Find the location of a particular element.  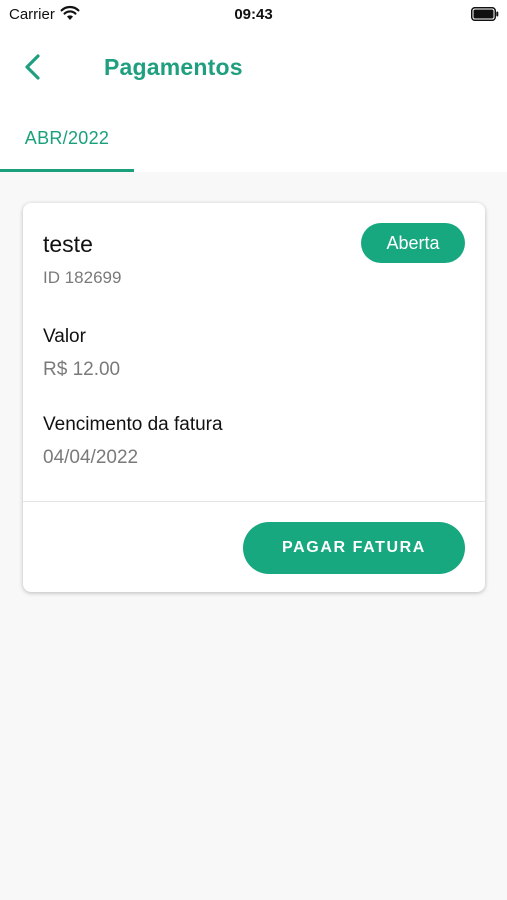

tab-abr-2022: ABR/2022 is located at coordinates (67, 144).